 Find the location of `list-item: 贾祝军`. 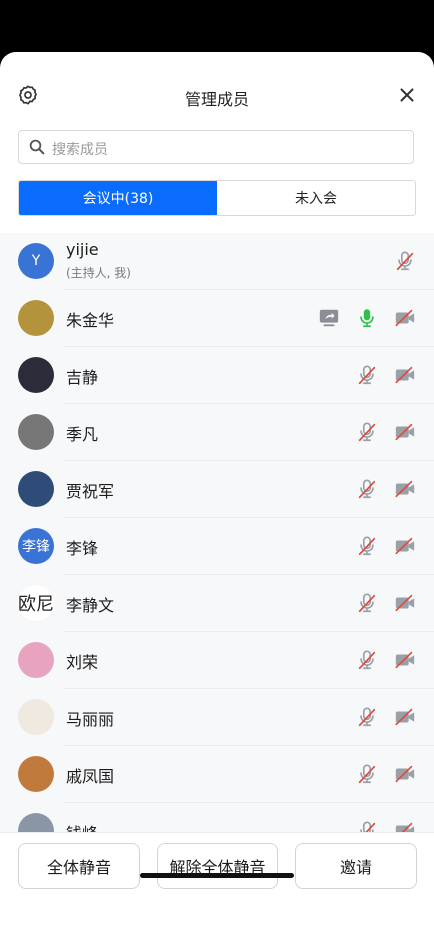

list-item: 贾祝军 is located at coordinates (217, 489).